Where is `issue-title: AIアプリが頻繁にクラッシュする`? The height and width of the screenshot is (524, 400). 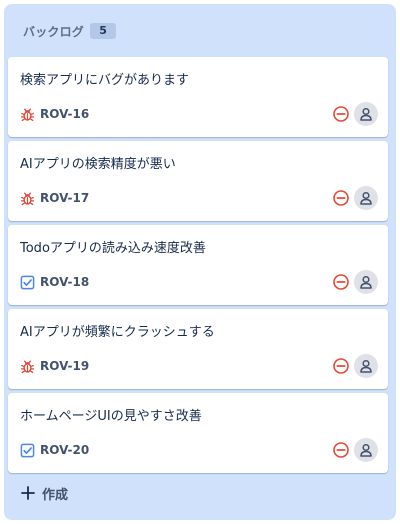 issue-title: AIアプリが頻繁にクラッシュする is located at coordinates (117, 332).